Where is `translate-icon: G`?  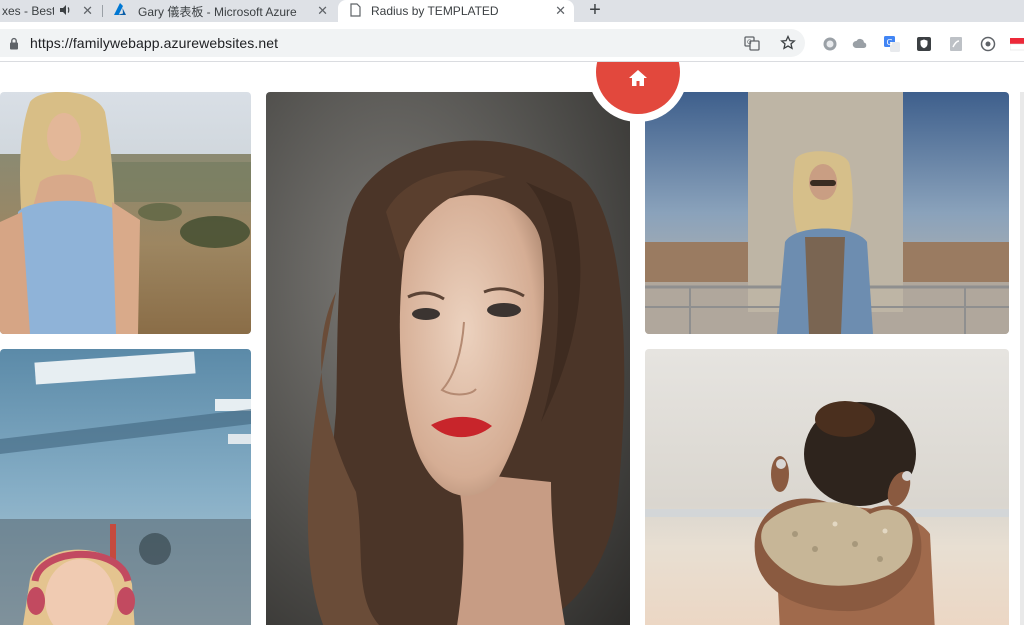
translate-icon: G is located at coordinates (752, 45).